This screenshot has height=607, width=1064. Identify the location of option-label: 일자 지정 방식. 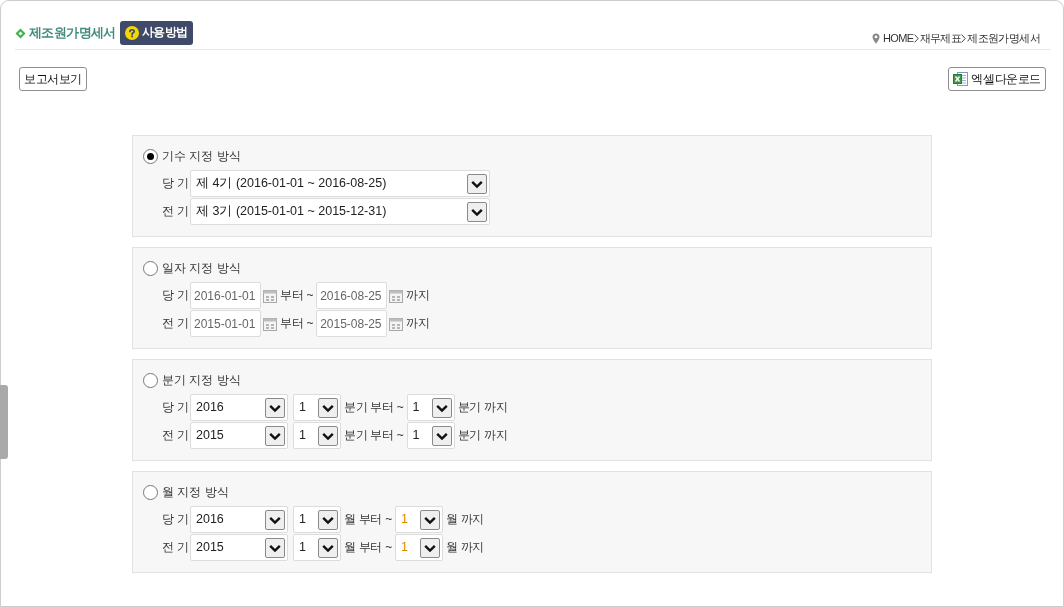
(201, 268).